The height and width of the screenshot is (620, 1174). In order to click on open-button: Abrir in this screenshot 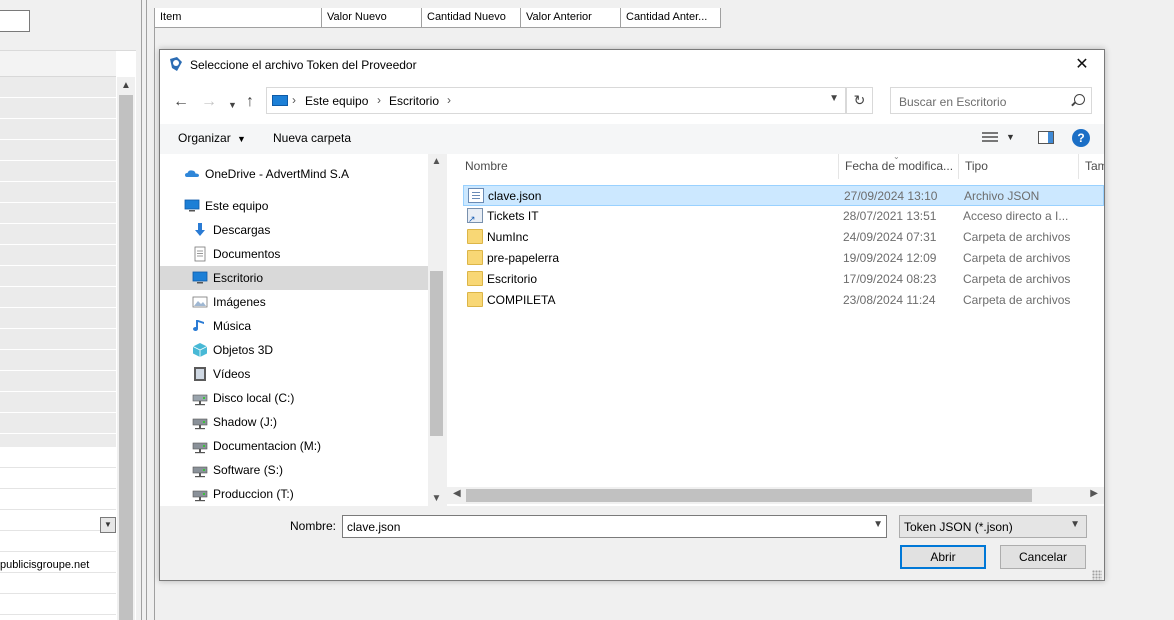, I will do `click(943, 557)`.